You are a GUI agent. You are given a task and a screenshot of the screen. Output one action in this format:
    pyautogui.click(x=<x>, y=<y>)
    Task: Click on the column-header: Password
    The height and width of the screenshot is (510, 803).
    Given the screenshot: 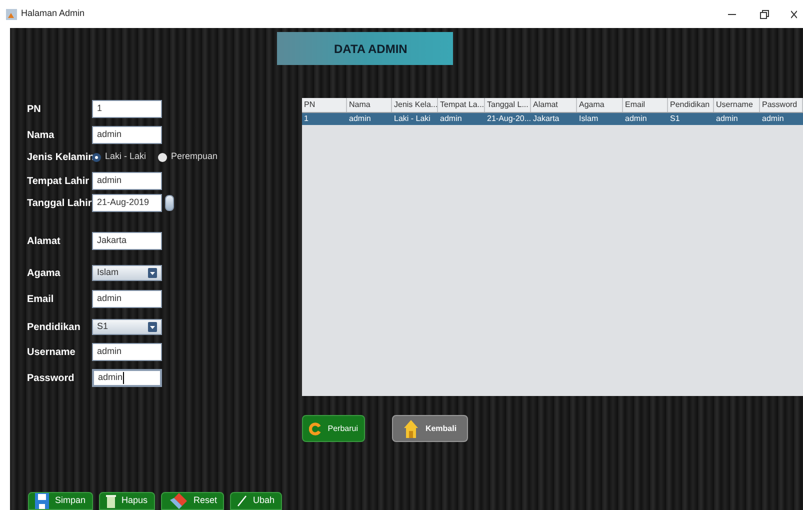 What is the action you would take?
    pyautogui.click(x=781, y=105)
    